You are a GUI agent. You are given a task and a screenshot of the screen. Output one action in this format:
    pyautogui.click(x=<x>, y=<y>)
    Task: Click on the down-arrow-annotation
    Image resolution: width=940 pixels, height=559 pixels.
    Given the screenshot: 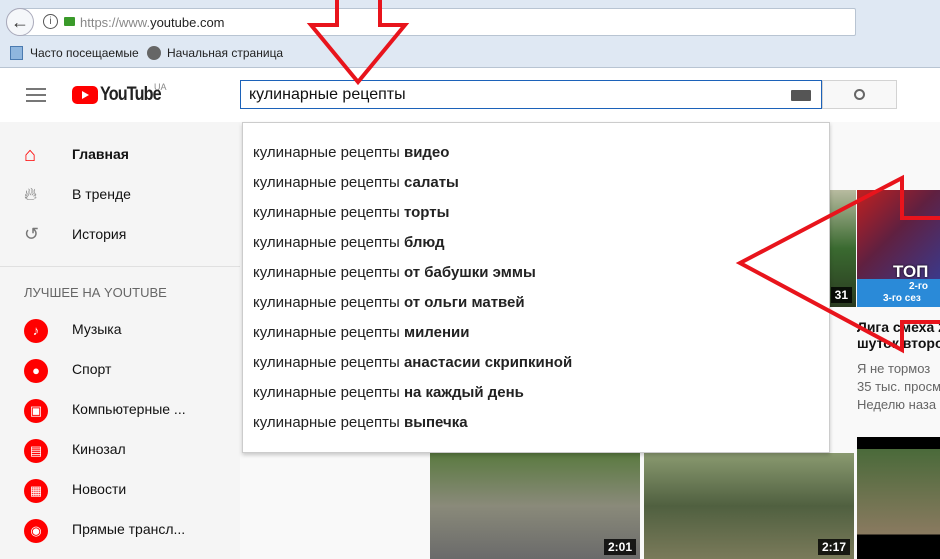 What is the action you would take?
    pyautogui.click(x=358, y=43)
    